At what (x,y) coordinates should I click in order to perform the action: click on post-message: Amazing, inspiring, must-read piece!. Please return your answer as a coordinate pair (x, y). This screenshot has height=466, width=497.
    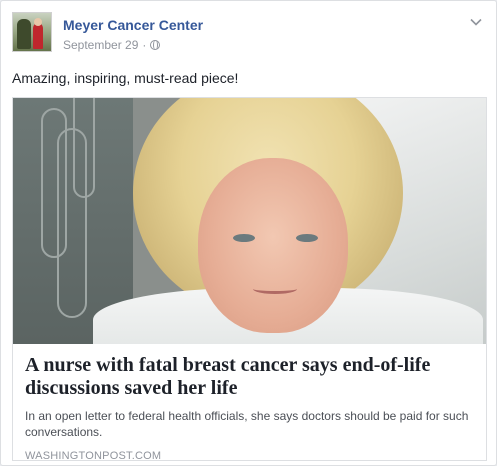
    Looking at the image, I should click on (125, 78).